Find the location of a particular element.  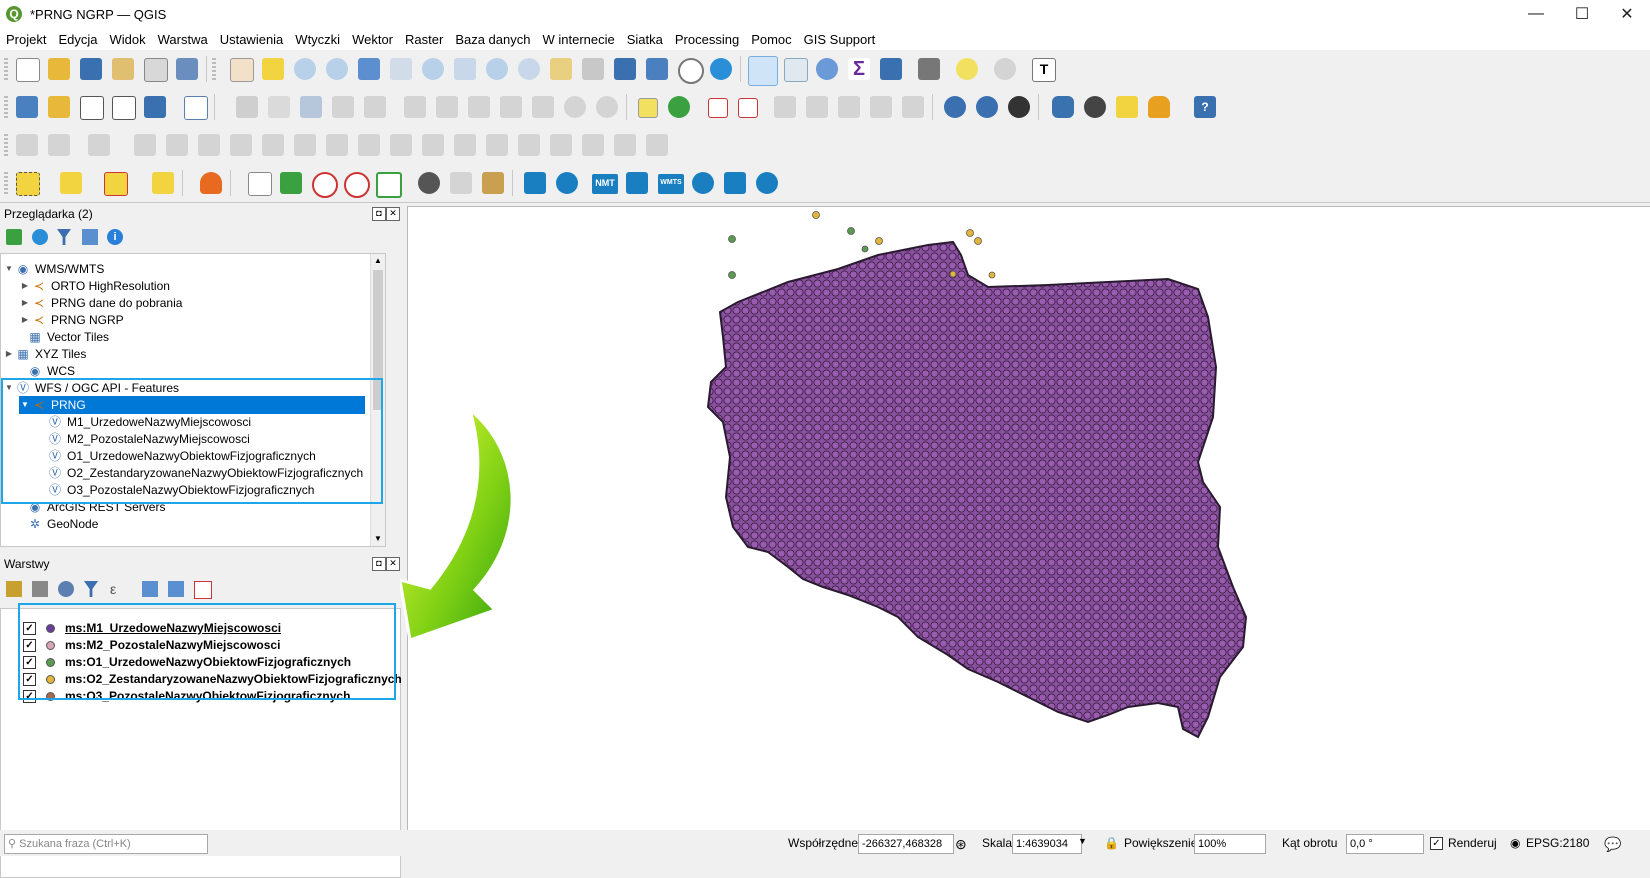

new-project-icon is located at coordinates (28, 70).